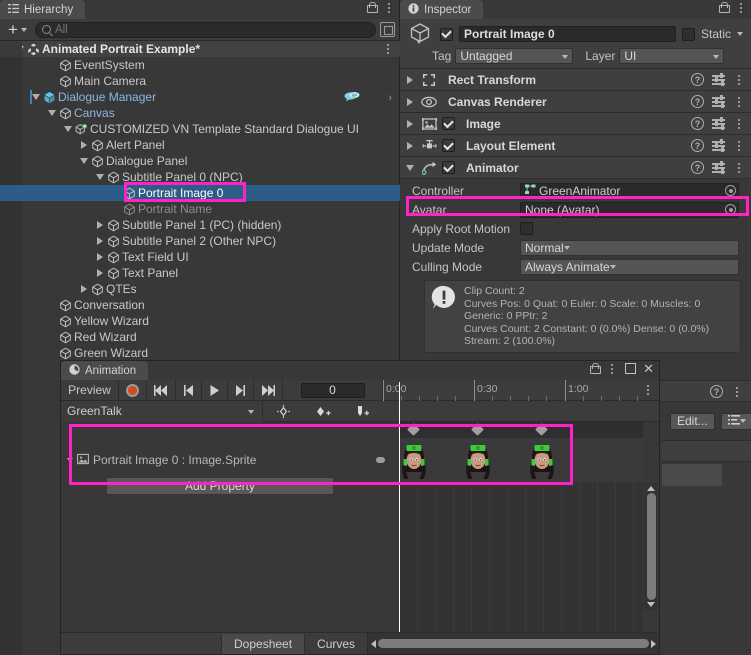  I want to click on prev-key-button, so click(189, 390).